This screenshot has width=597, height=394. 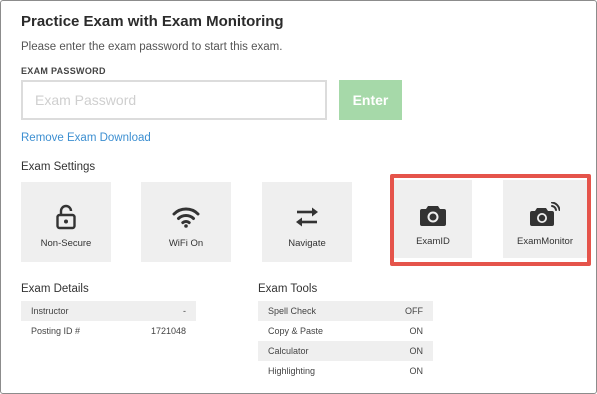 I want to click on tools-row: Spell Check OFF, so click(x=345, y=311).